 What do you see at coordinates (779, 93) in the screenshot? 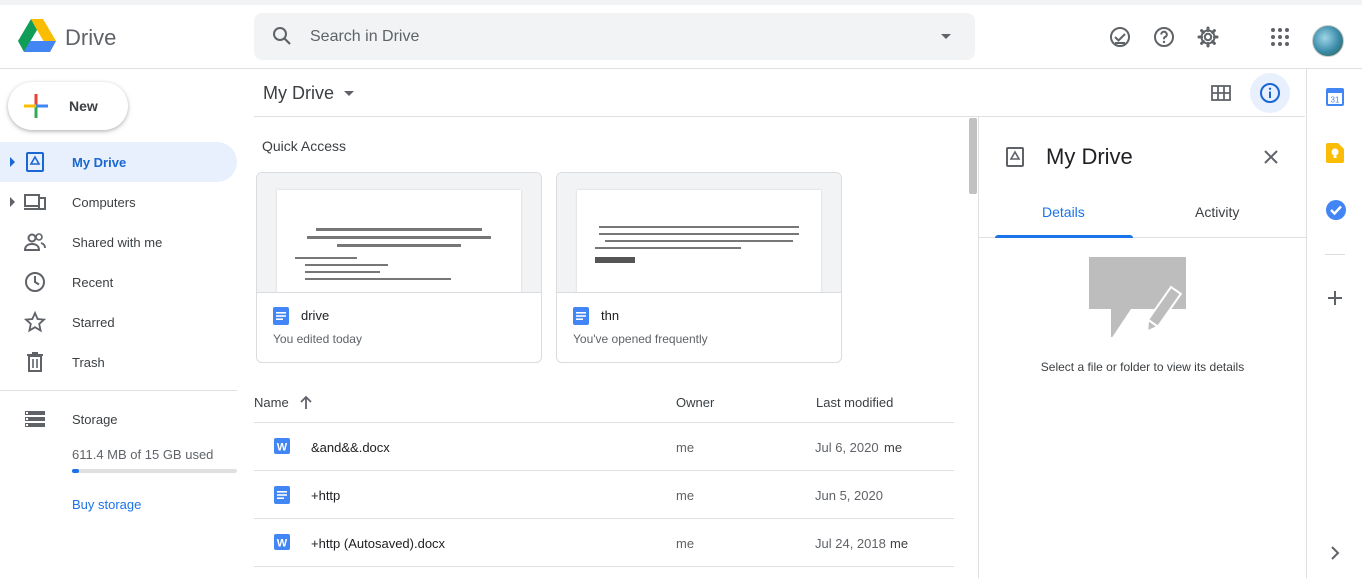
I see `toolbar: My Drive` at bounding box center [779, 93].